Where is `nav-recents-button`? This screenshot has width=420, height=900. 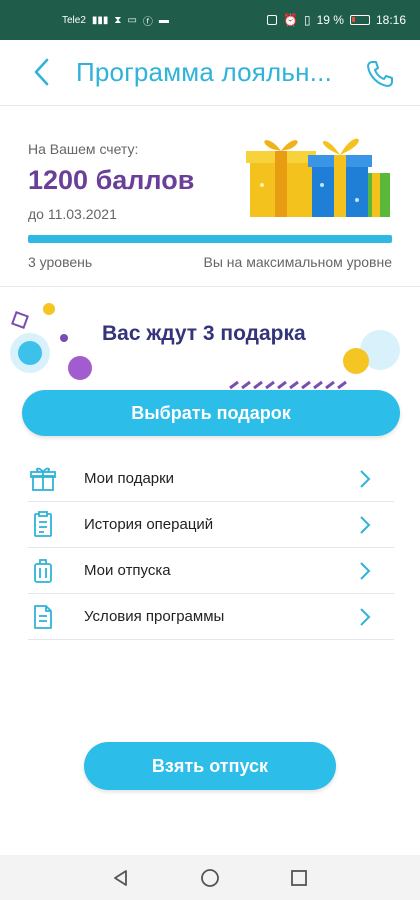
nav-recents-button is located at coordinates (299, 878).